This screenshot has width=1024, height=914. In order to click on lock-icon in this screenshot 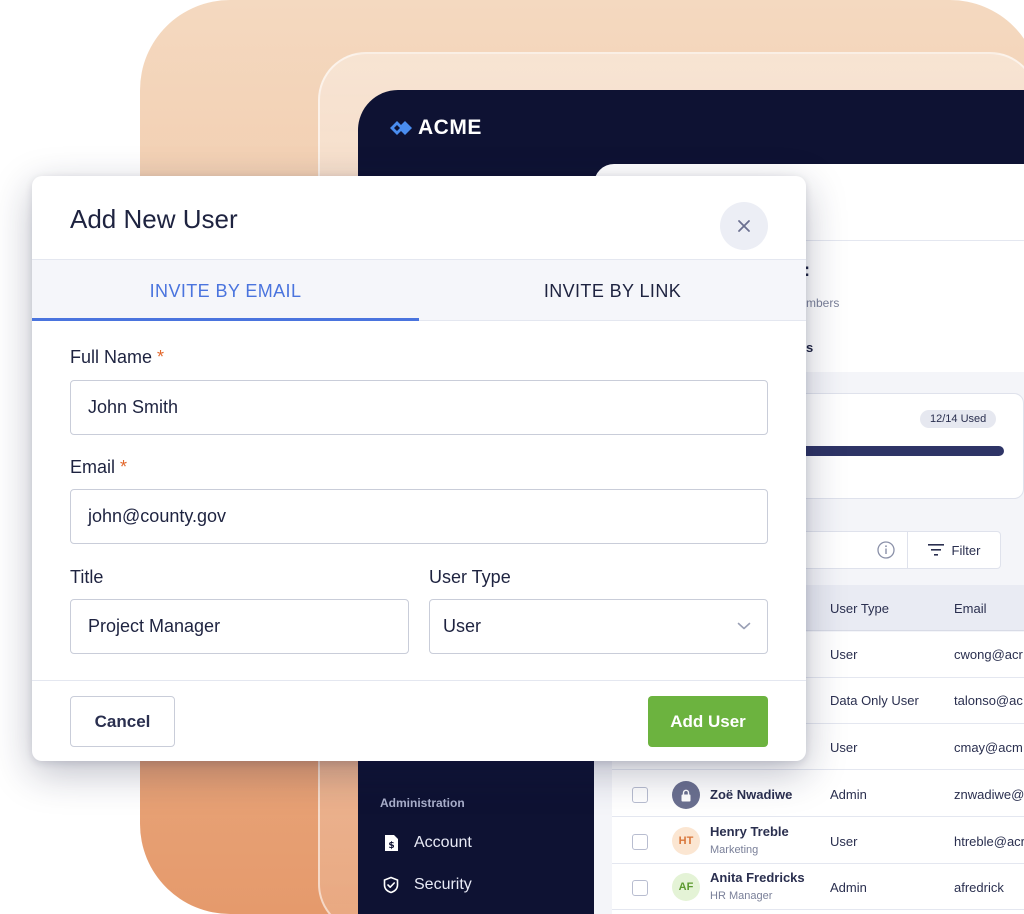, I will do `click(686, 795)`.